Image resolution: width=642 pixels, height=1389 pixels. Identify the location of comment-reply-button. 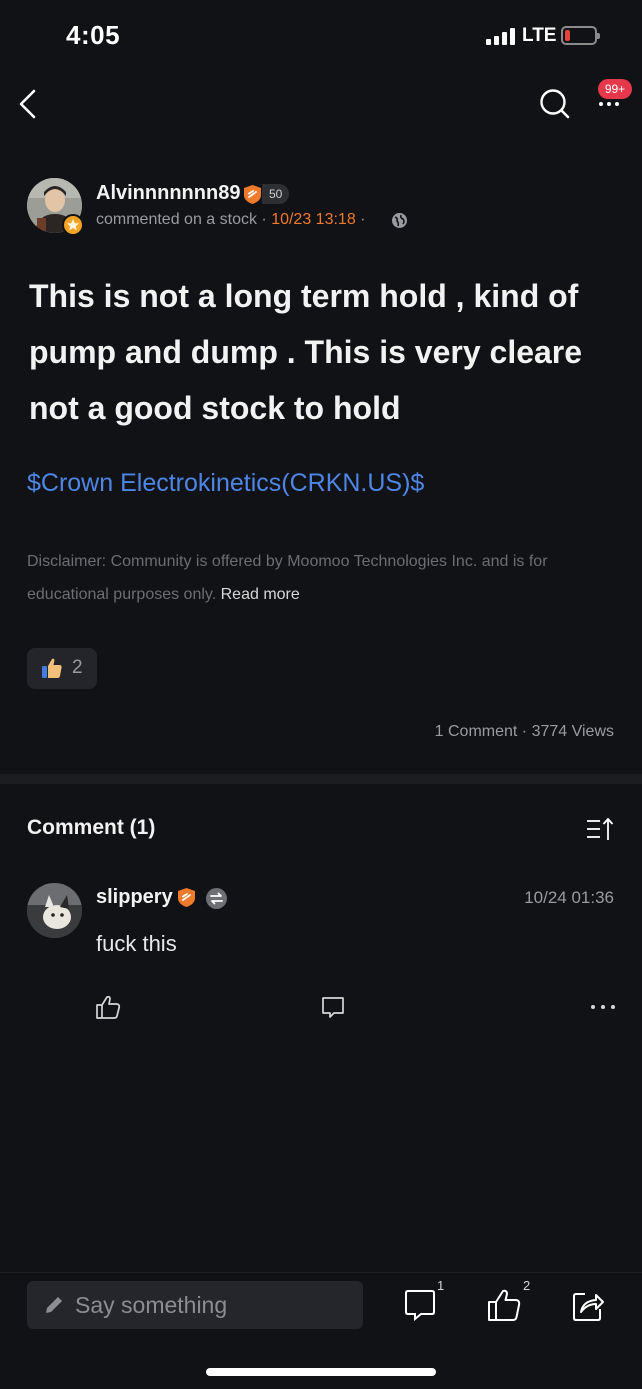
(333, 1007).